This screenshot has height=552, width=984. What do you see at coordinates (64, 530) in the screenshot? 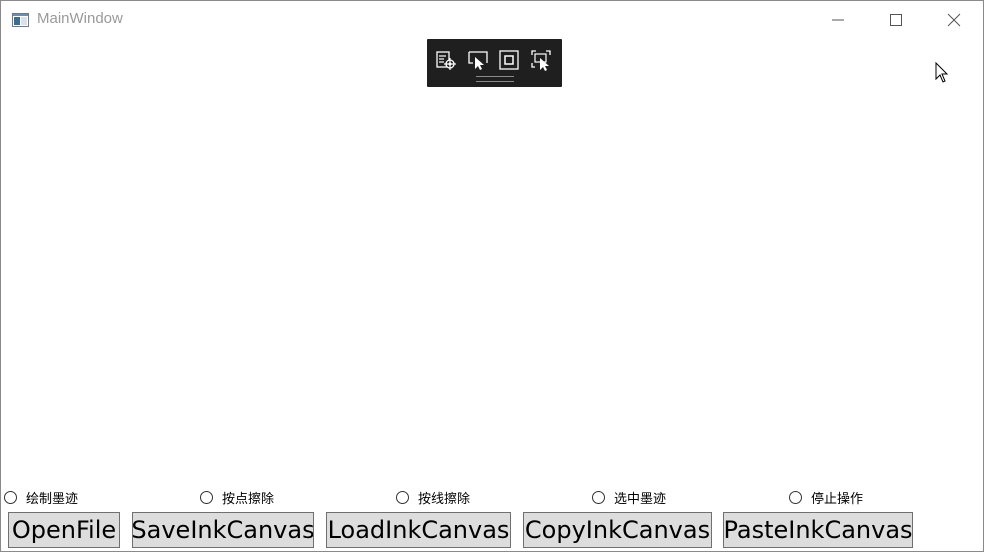
I see `open-file-button: OpenFile` at bounding box center [64, 530].